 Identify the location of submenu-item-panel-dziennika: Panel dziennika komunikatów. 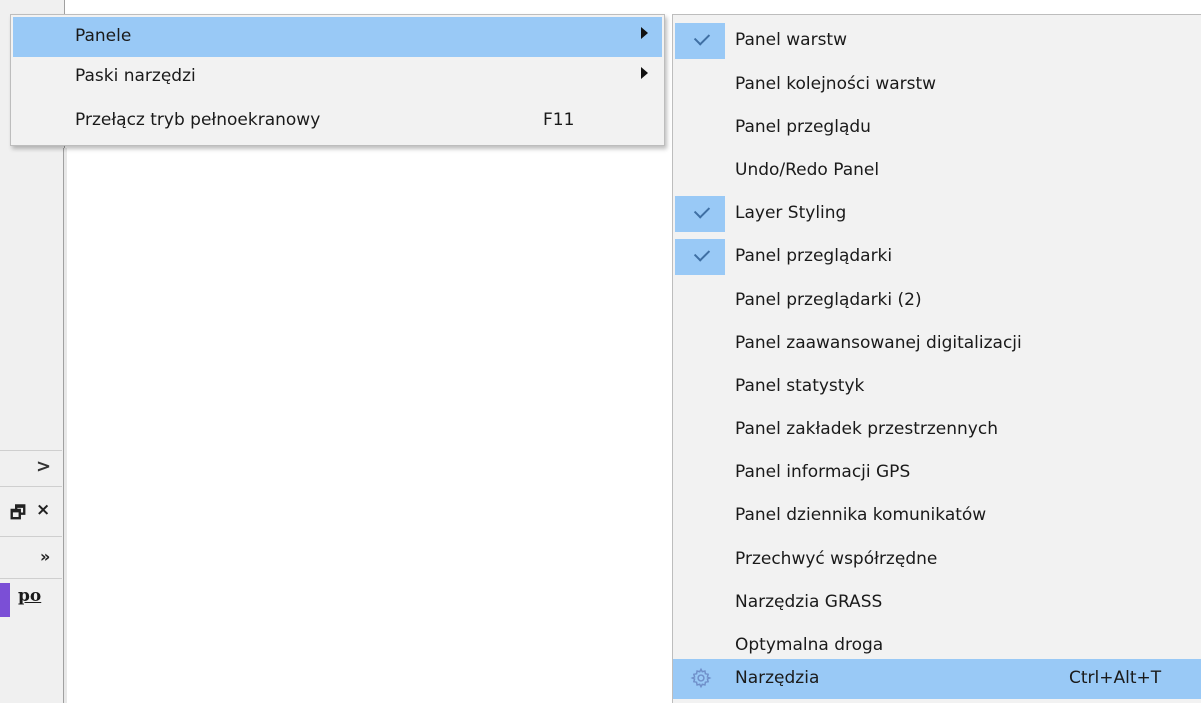
(937, 516).